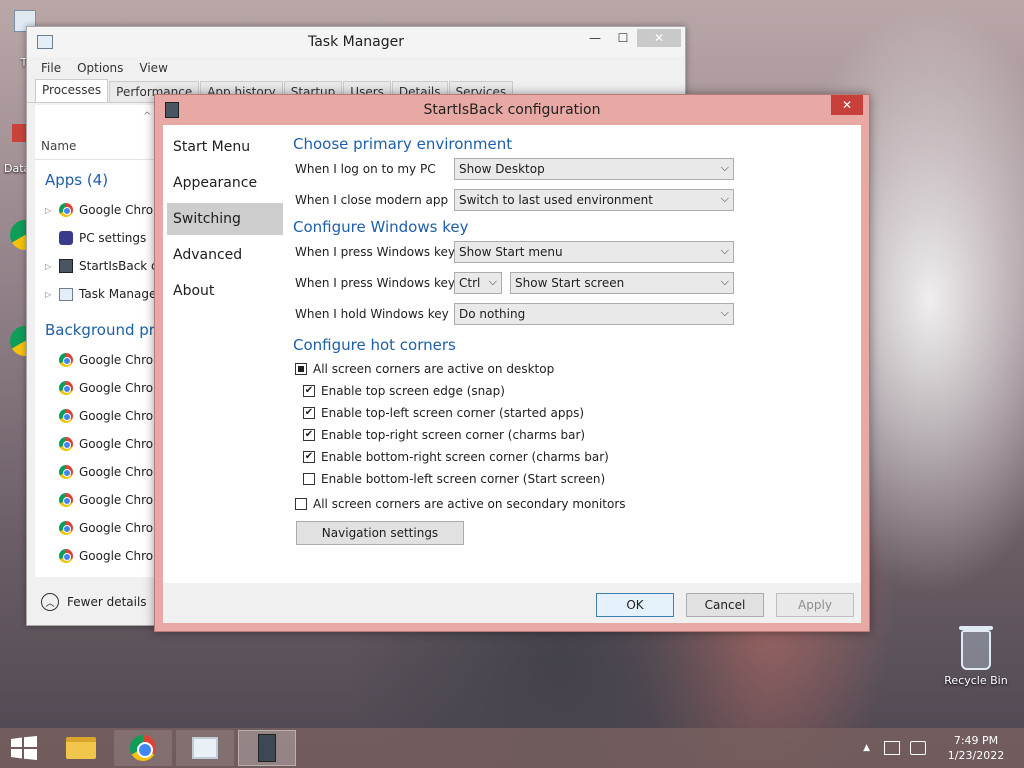 The height and width of the screenshot is (768, 1024). Describe the element at coordinates (113, 238) in the screenshot. I see `process-name: PC settings` at that location.